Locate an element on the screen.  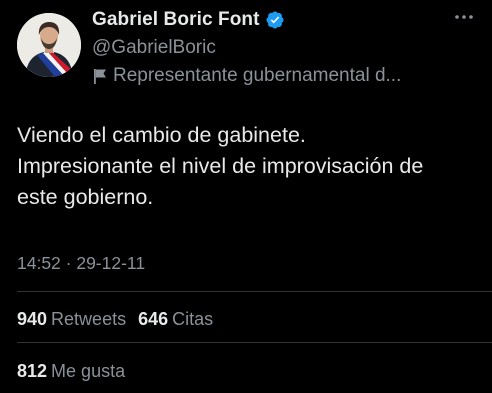
retweets-count: 940 is located at coordinates (32, 319).